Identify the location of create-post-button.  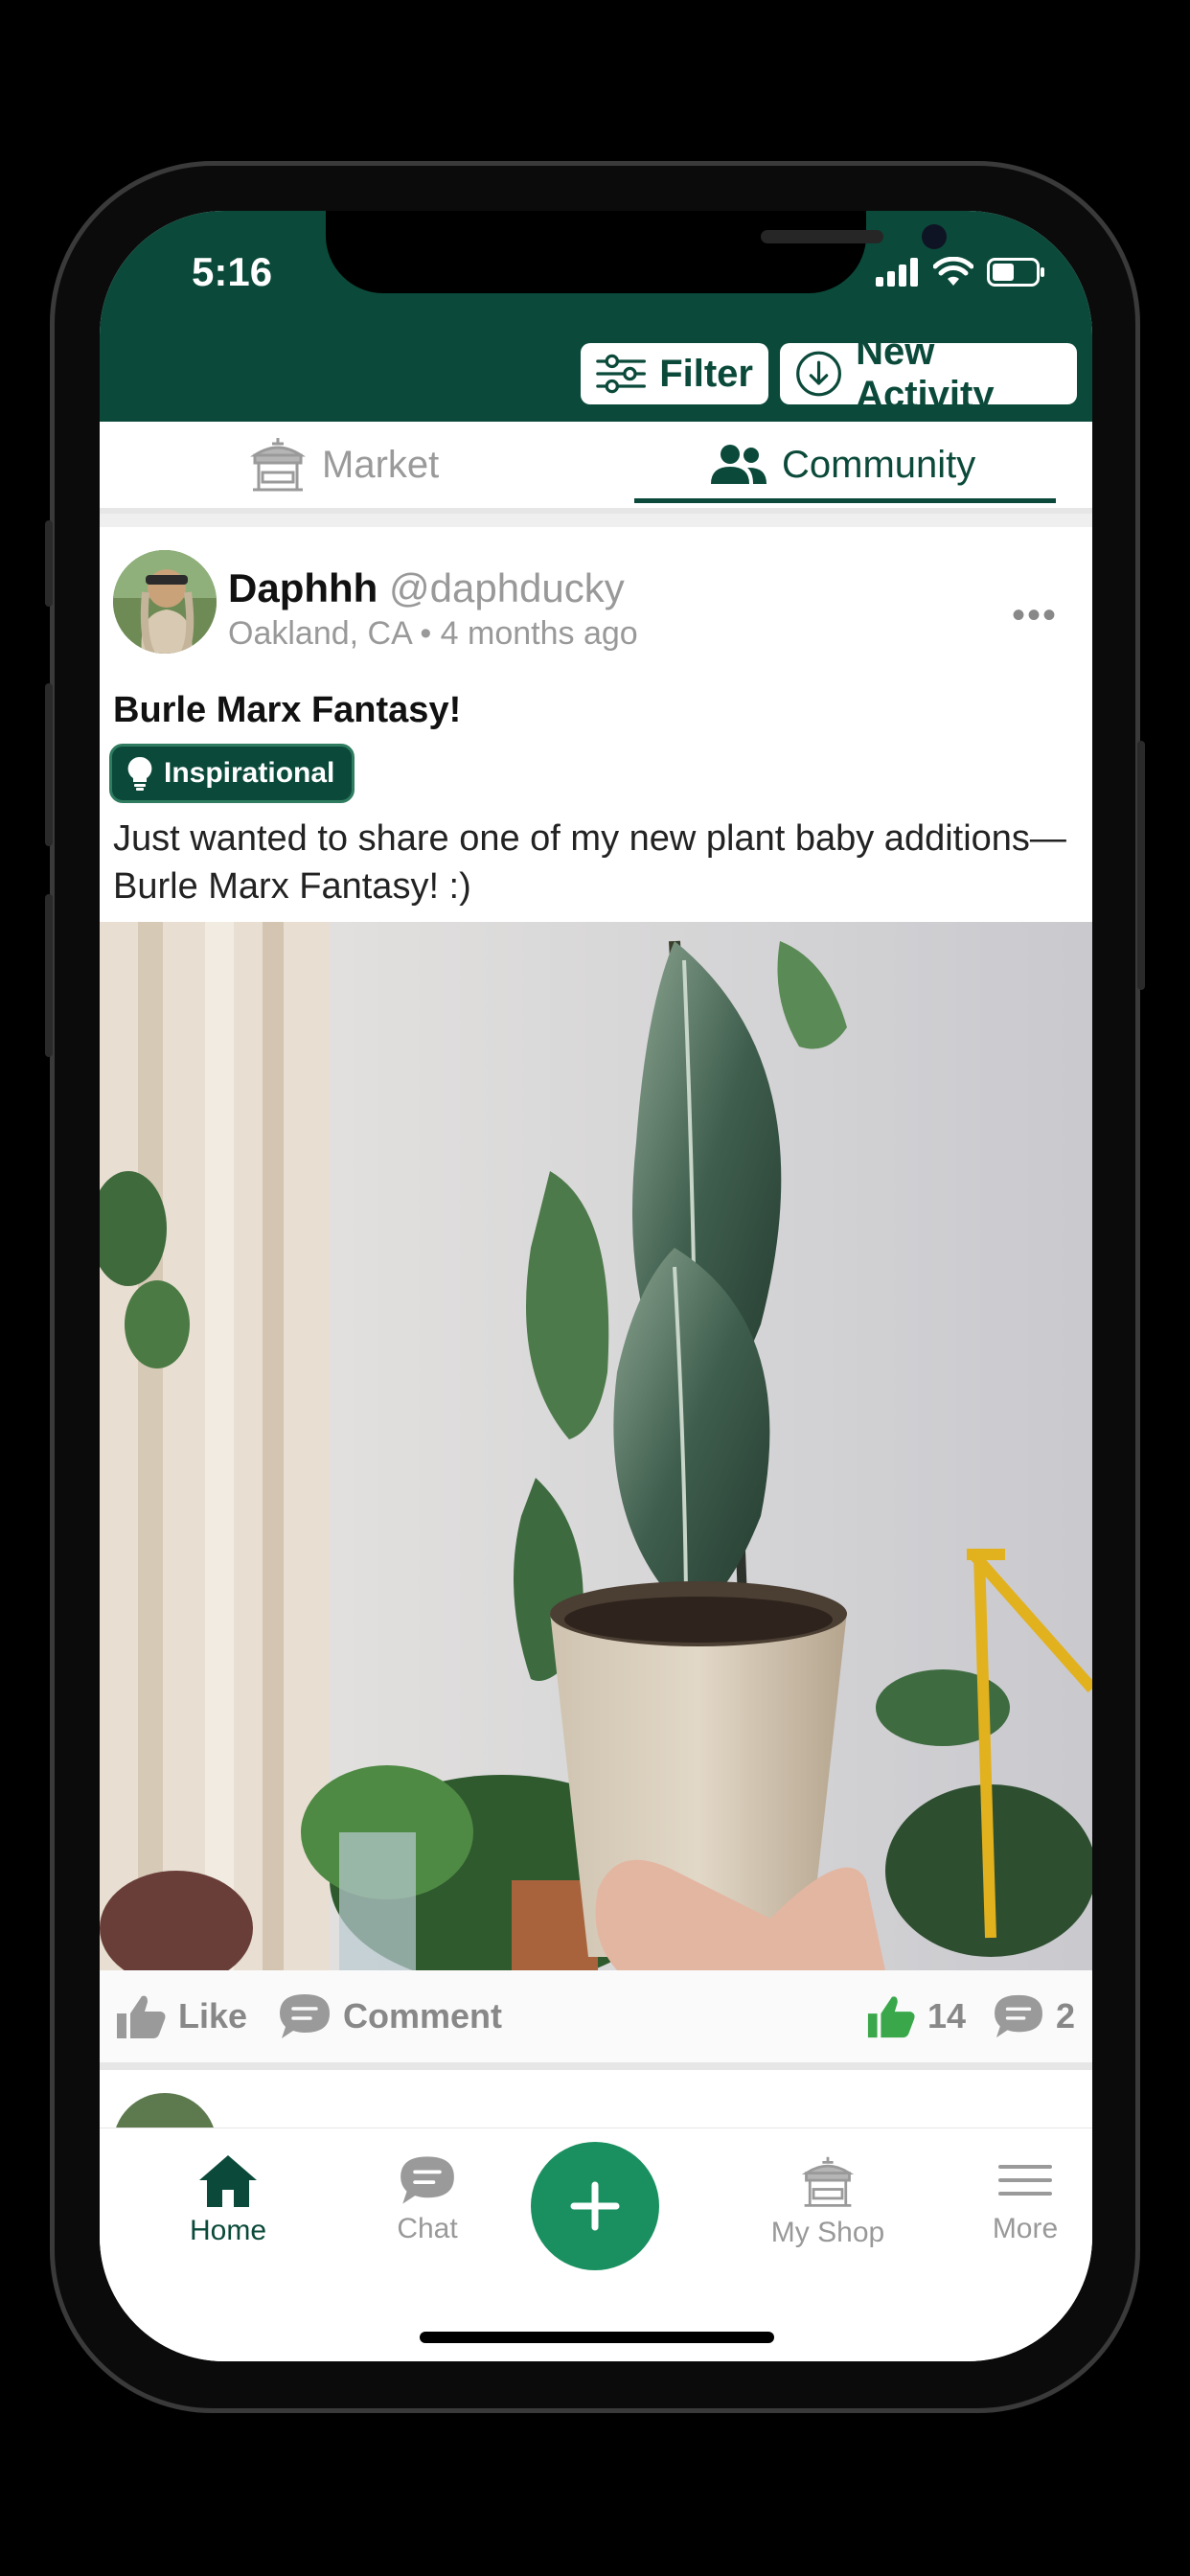
(595, 2206).